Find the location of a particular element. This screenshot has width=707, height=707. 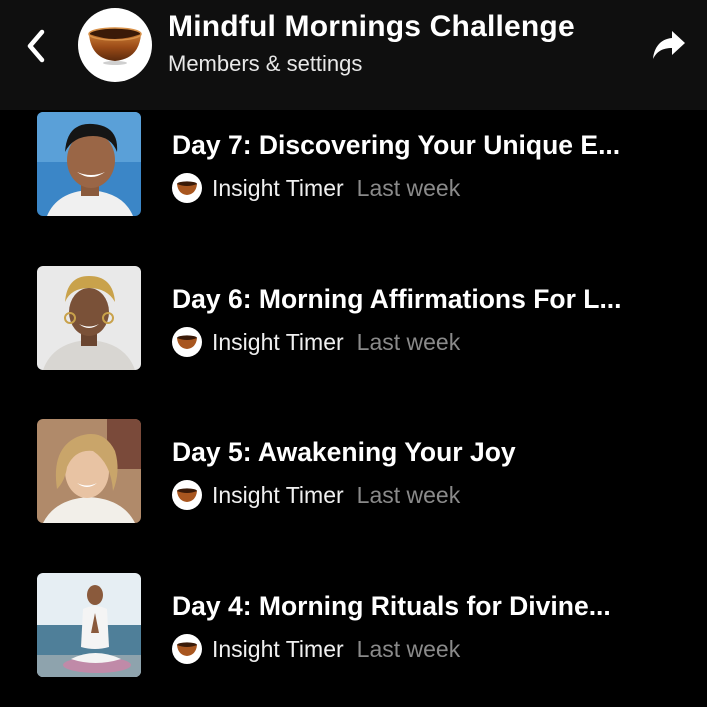

singing-bowl-icon is located at coordinates (115, 46).